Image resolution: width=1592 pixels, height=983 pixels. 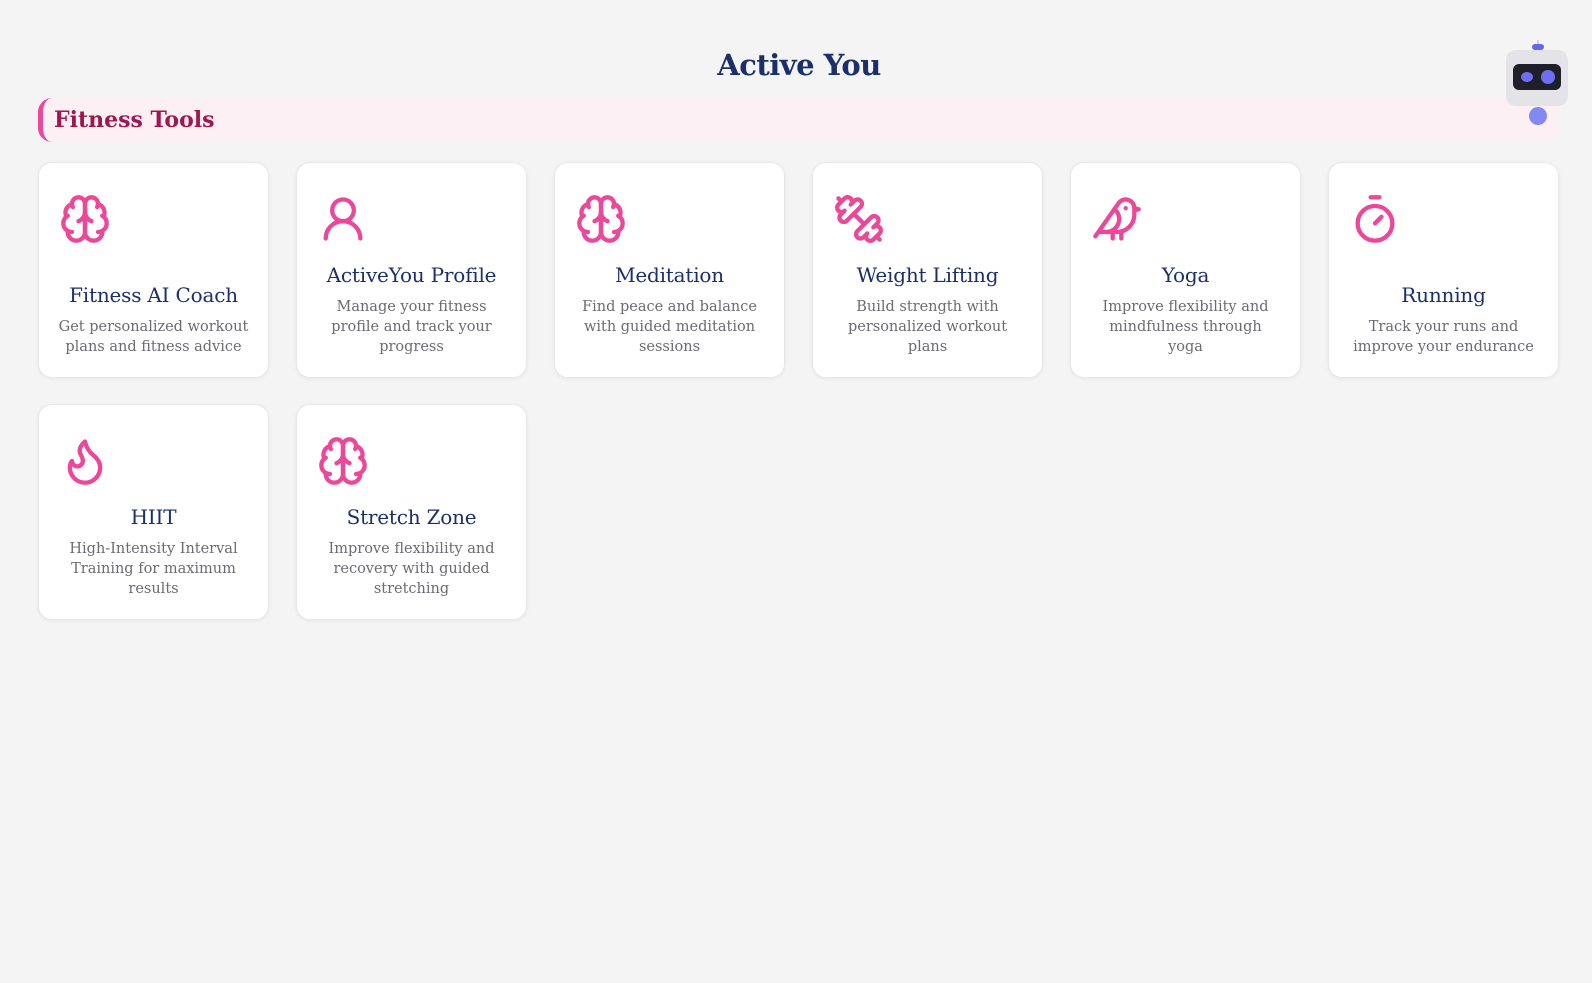 I want to click on assistant-robot-button, so click(x=1537, y=86).